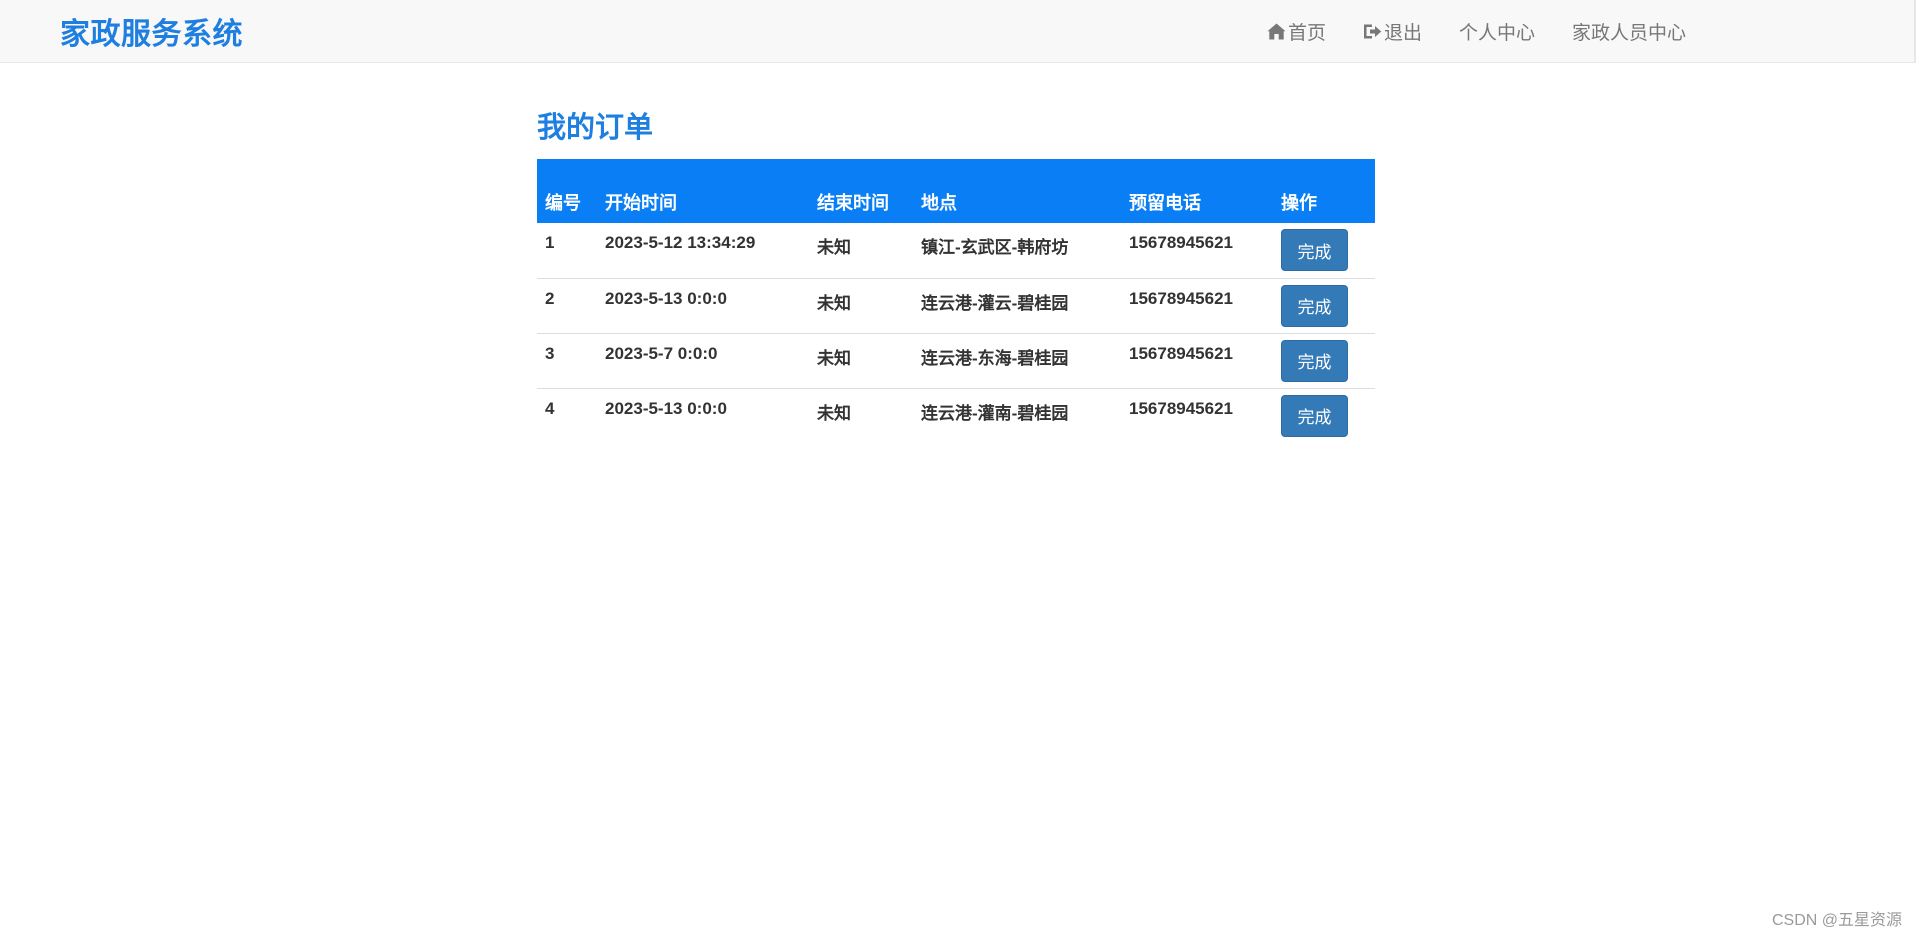 The height and width of the screenshot is (938, 1916). Describe the element at coordinates (567, 305) in the screenshot. I see `cell-id: 2` at that location.